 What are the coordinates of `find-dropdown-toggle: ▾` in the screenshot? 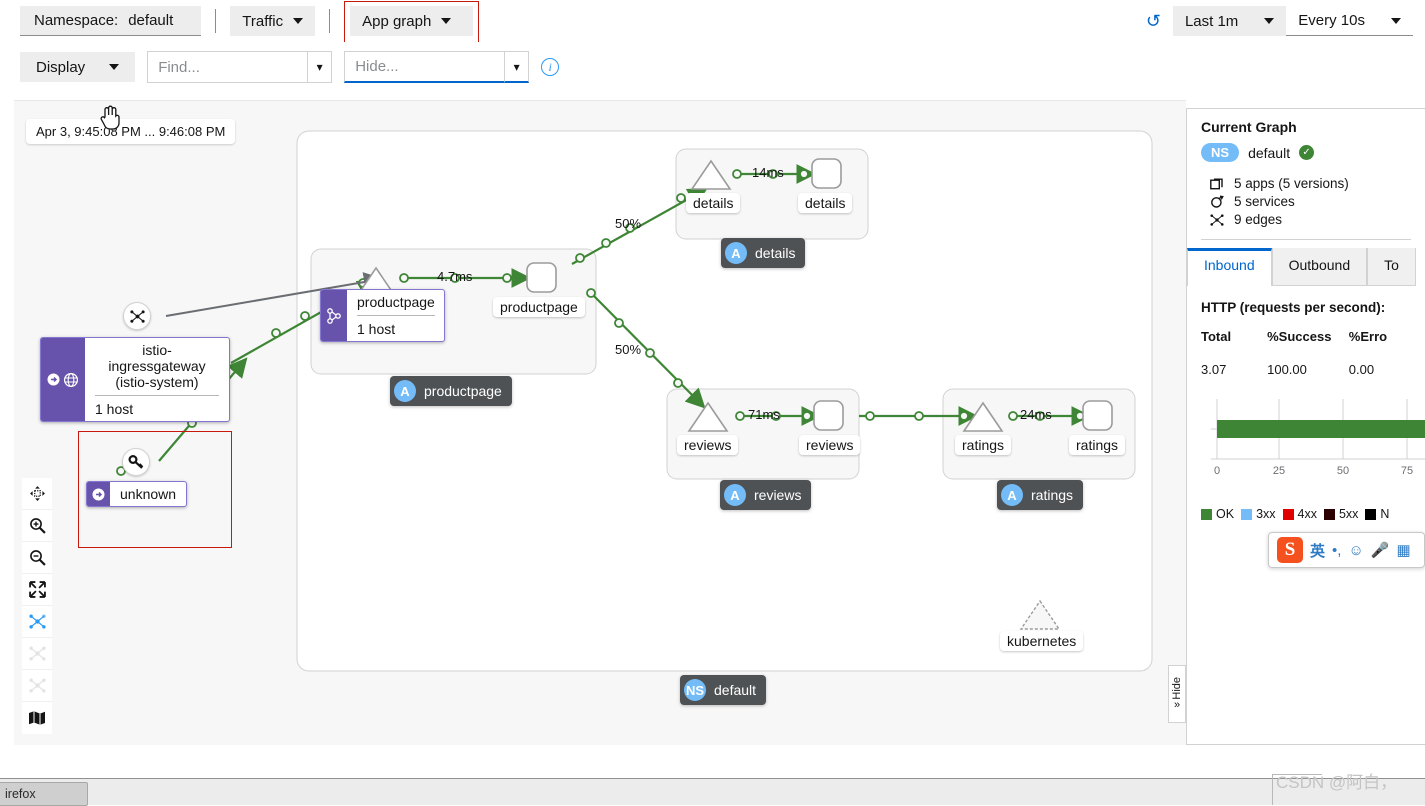 It's located at (320, 67).